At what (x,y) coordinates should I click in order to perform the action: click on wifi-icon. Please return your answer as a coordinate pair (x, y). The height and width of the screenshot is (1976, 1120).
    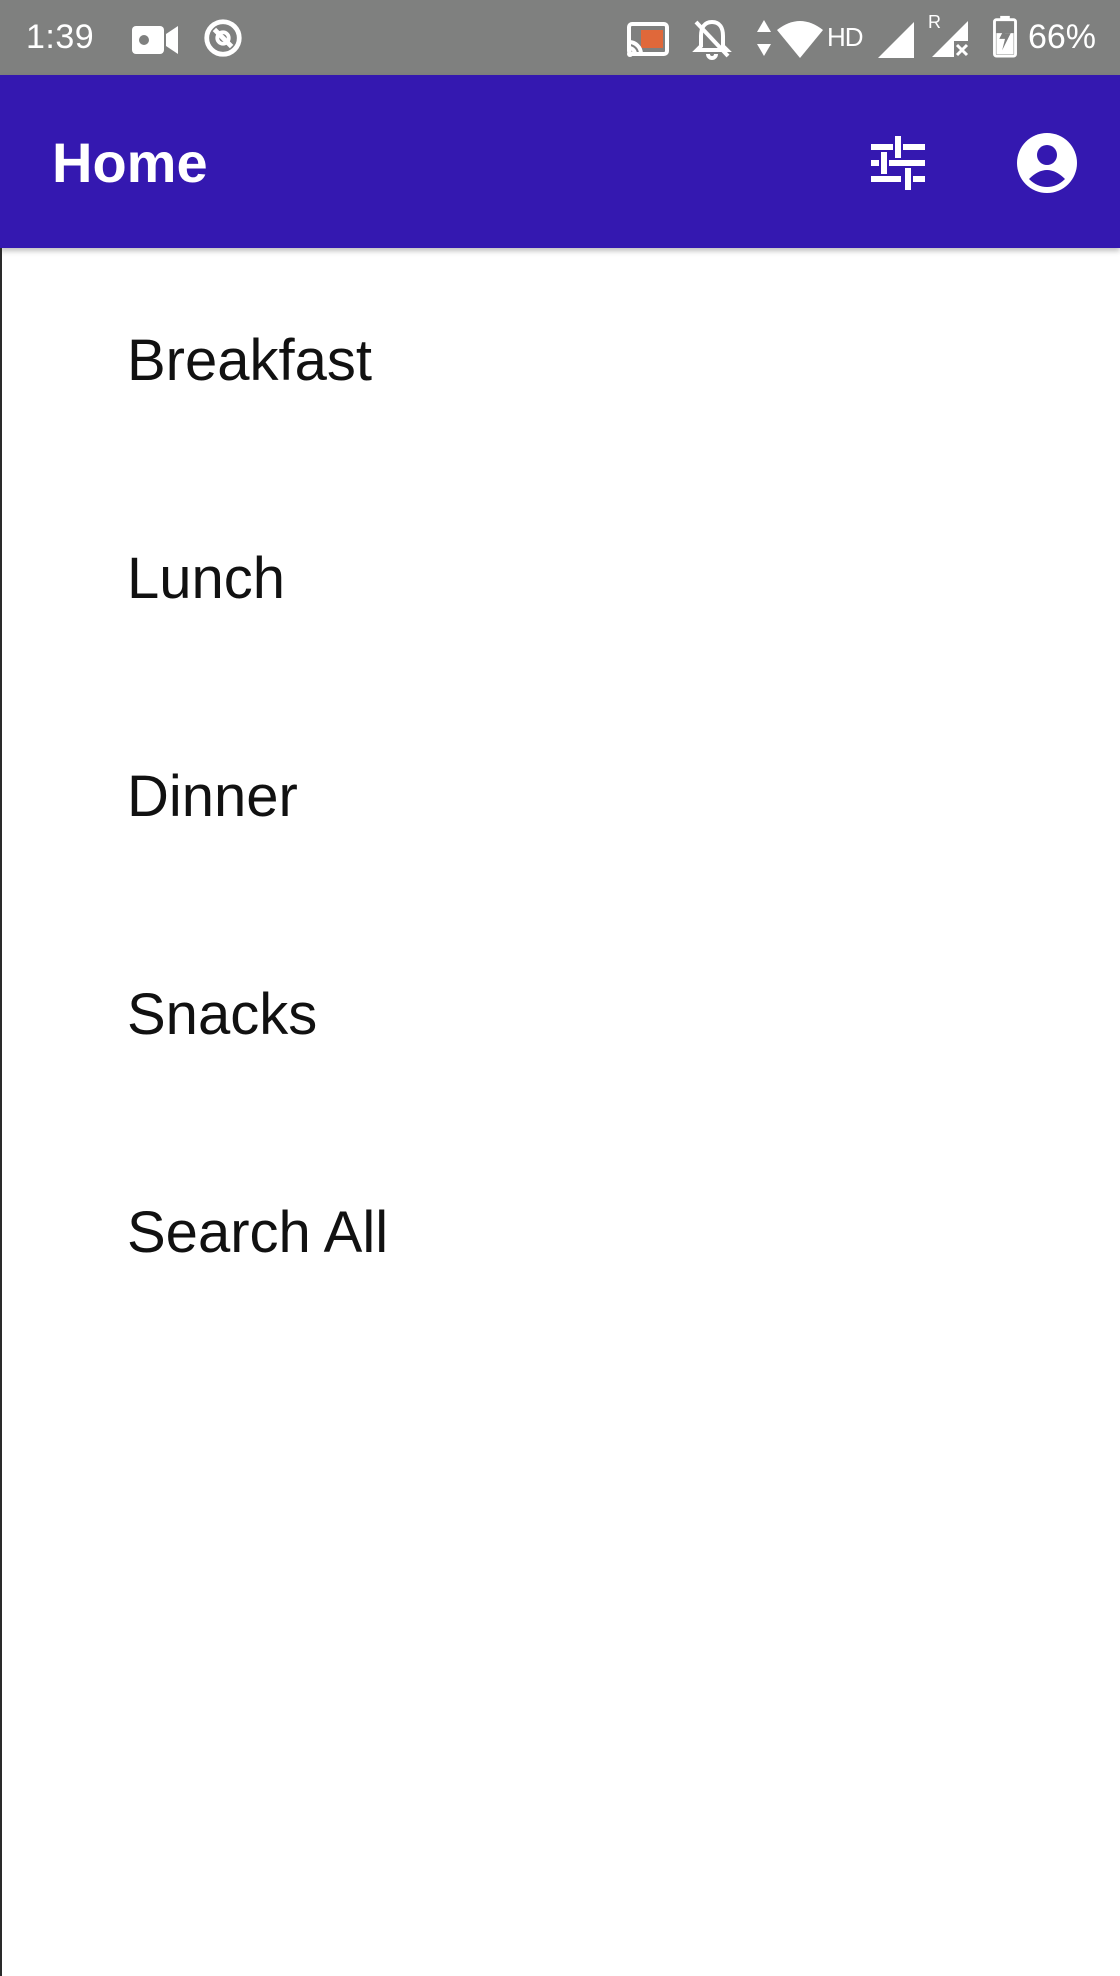
    Looking at the image, I should click on (800, 39).